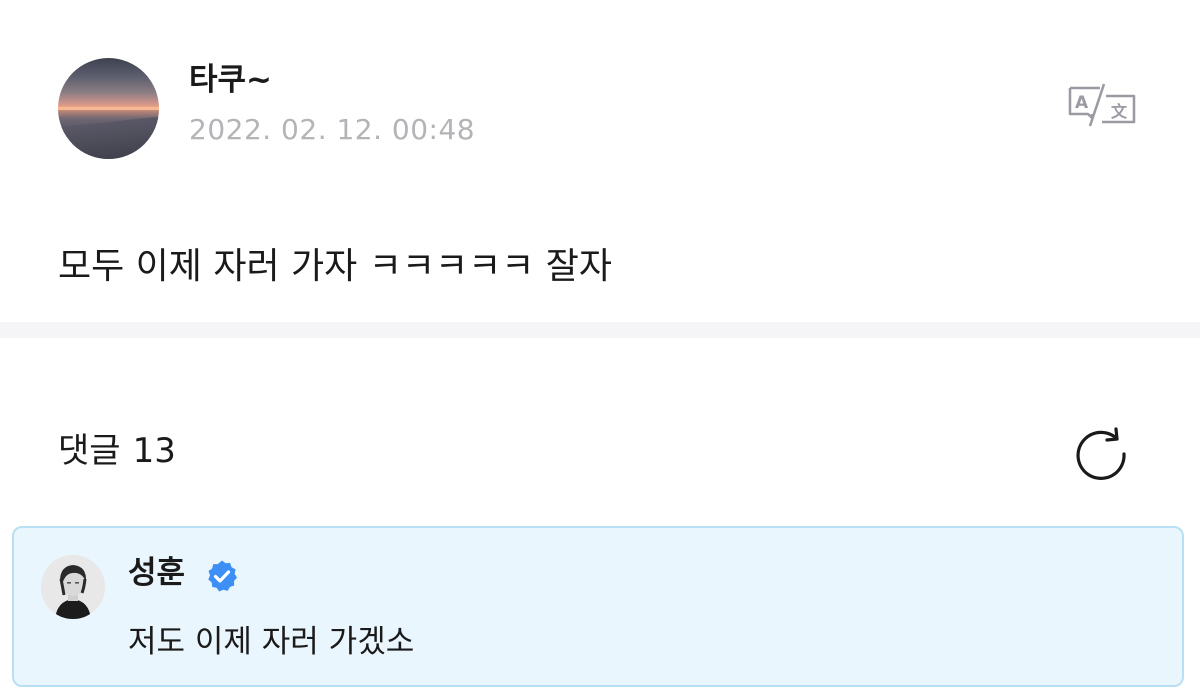 Image resolution: width=1200 pixels, height=699 pixels. Describe the element at coordinates (1119, 111) in the screenshot. I see `svg-text: 文` at that location.